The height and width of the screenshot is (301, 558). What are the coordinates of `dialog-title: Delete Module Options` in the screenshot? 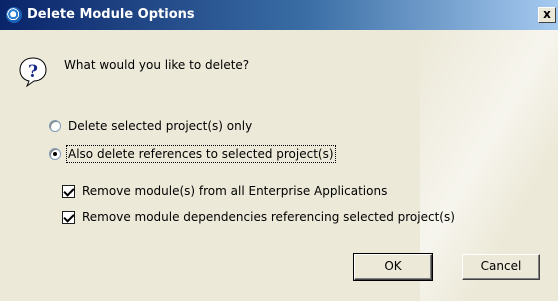 It's located at (111, 14).